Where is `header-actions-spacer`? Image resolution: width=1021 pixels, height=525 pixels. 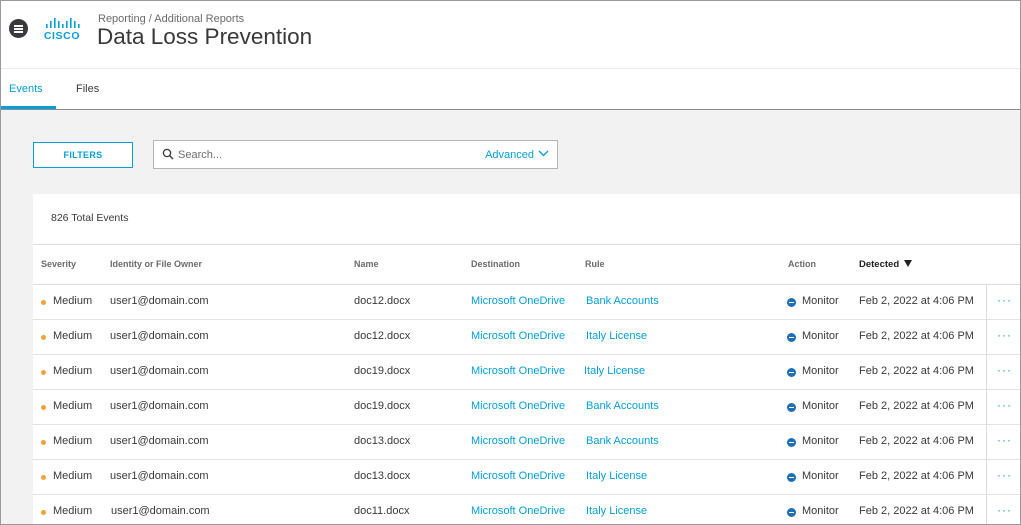 header-actions-spacer is located at coordinates (1003, 265).